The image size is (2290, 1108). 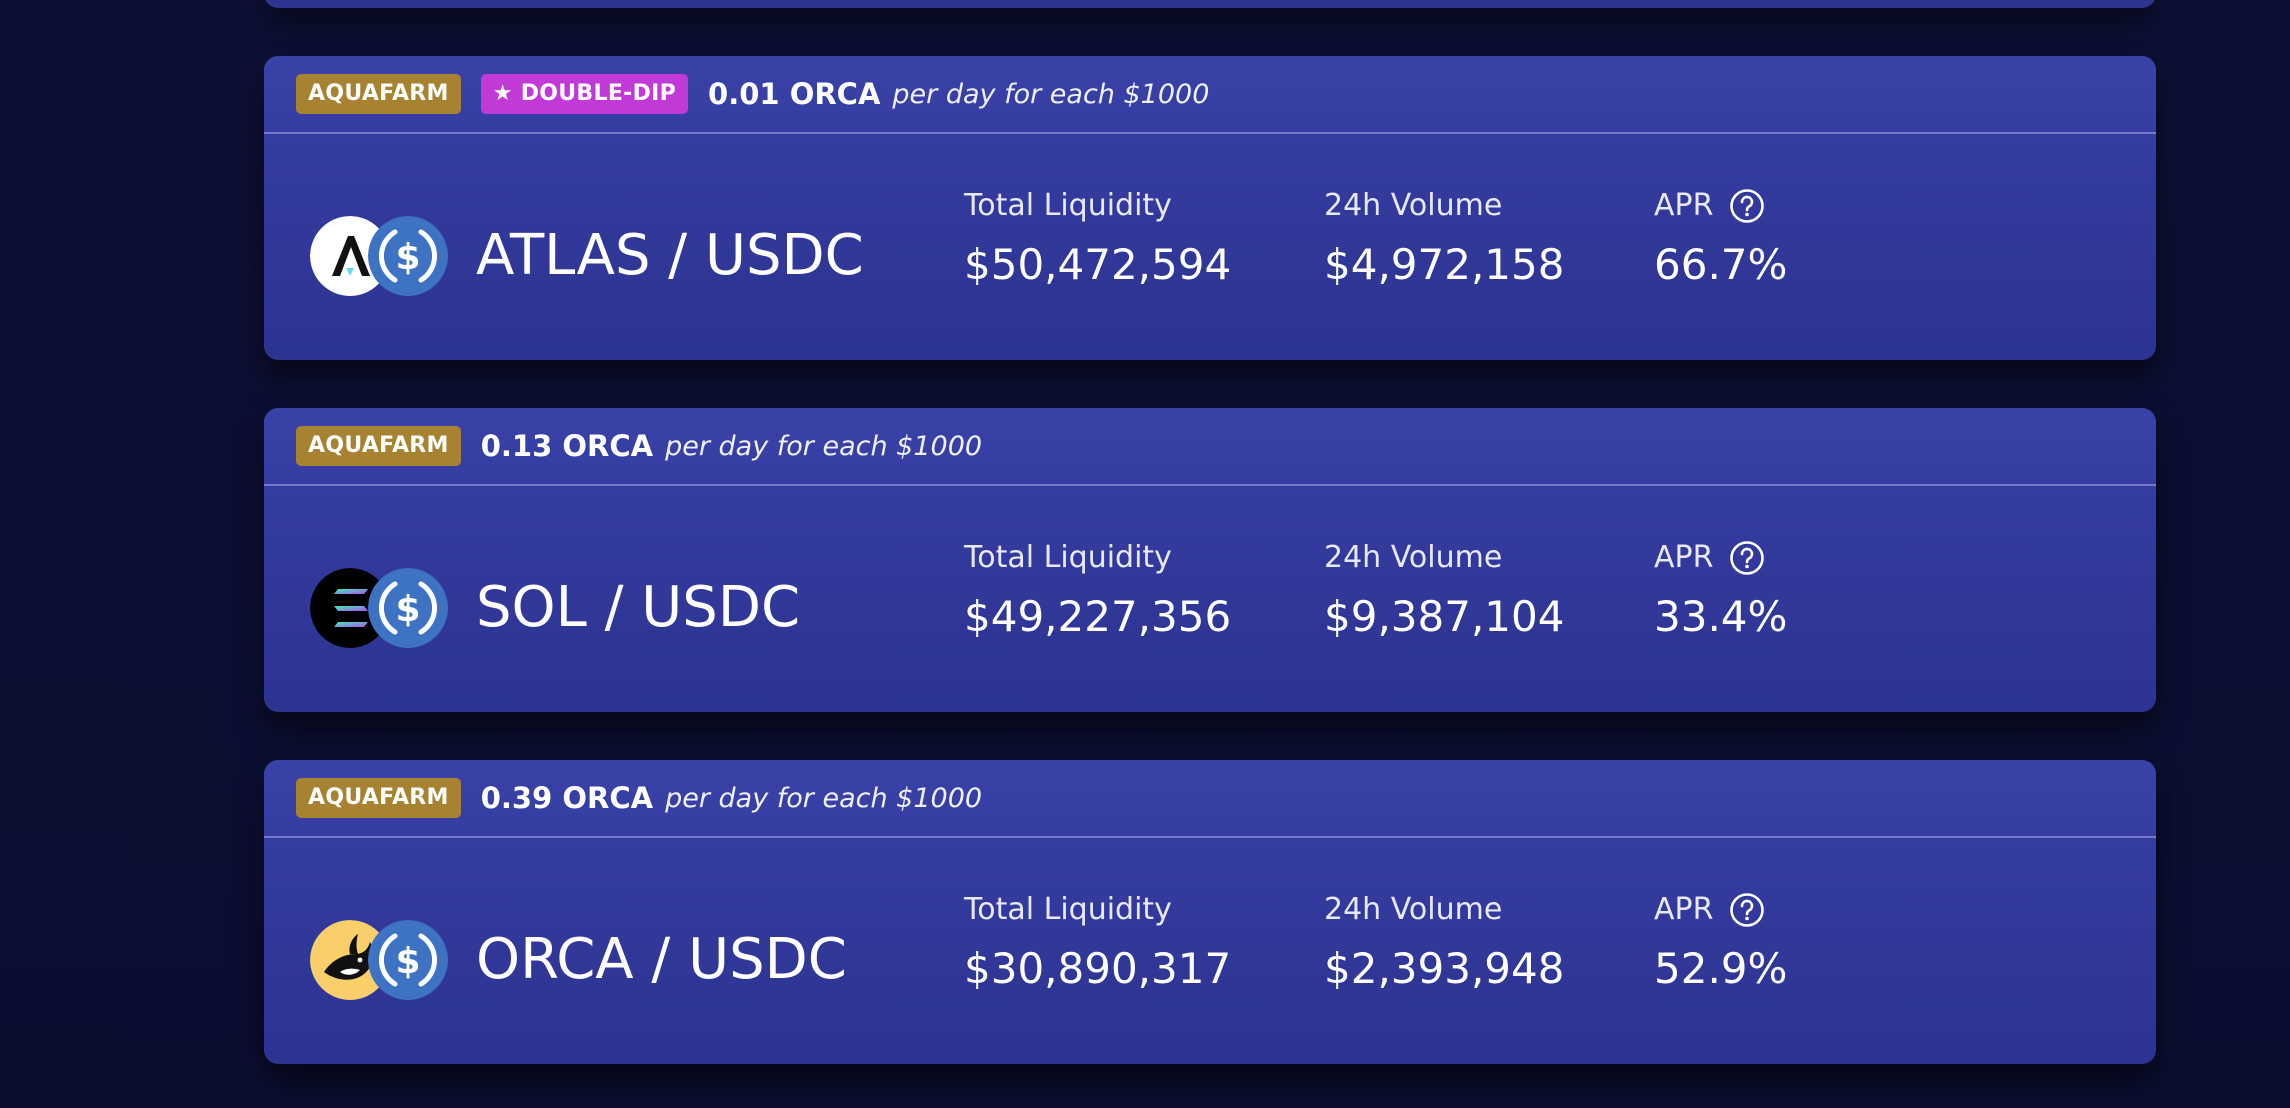 I want to click on apr-value: 66.7%, so click(x=1721, y=264).